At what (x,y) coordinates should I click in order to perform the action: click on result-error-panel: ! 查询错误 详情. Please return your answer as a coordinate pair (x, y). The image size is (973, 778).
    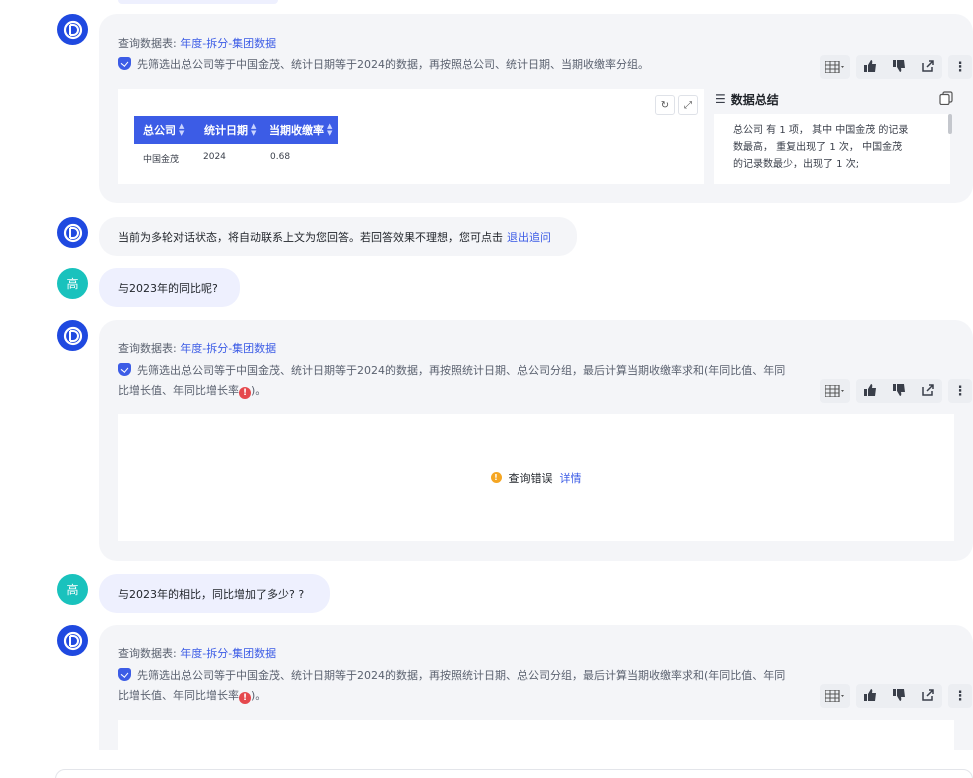
    Looking at the image, I should click on (536, 477).